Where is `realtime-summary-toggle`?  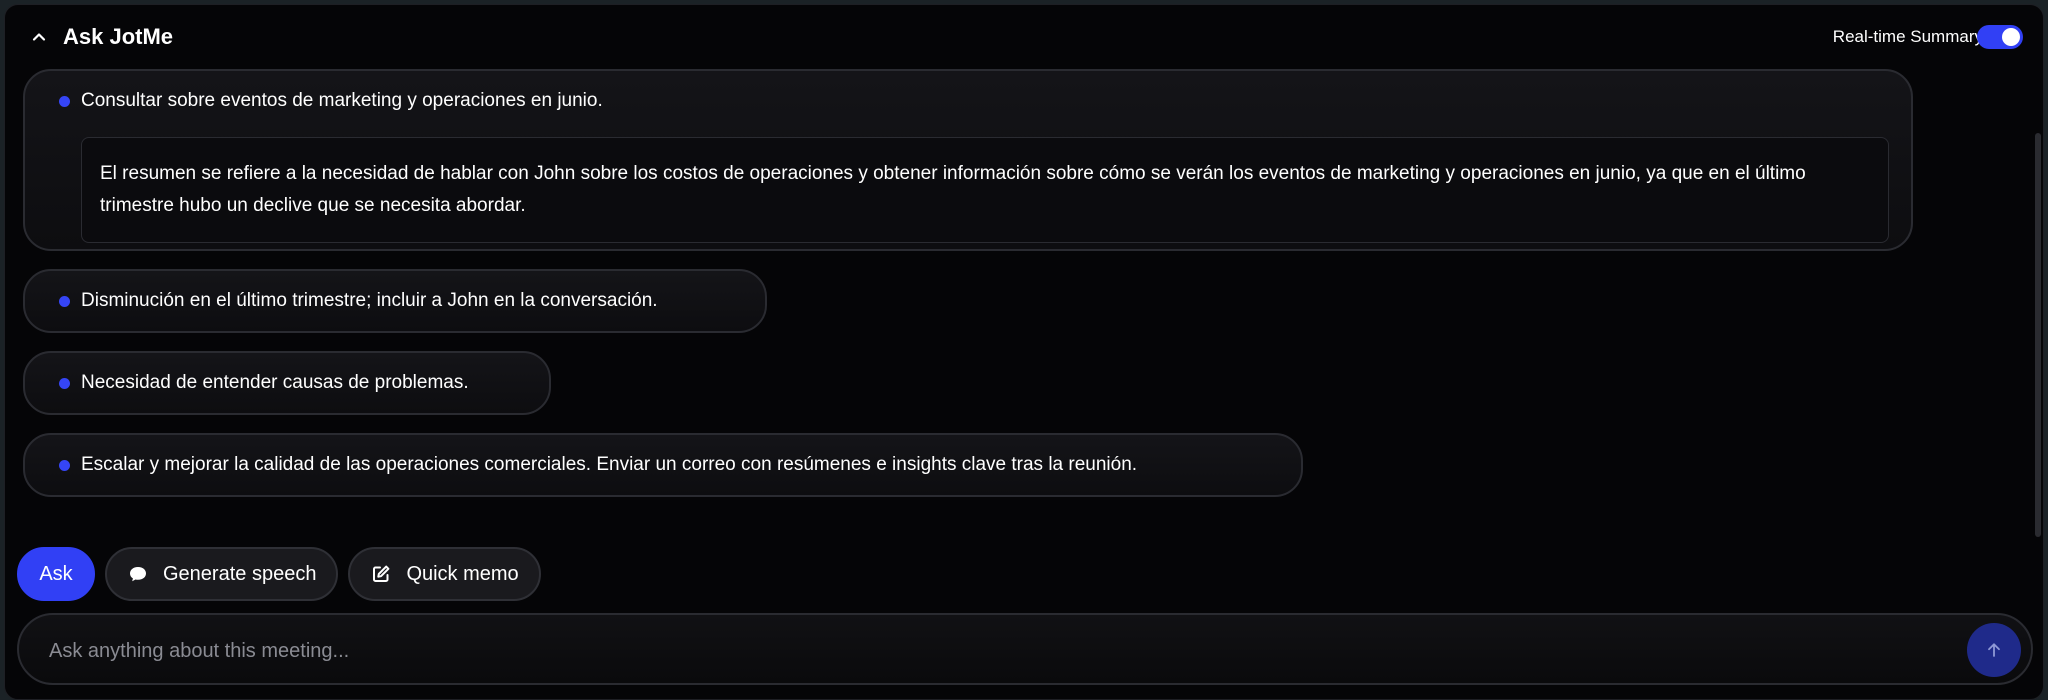
realtime-summary-toggle is located at coordinates (2000, 37).